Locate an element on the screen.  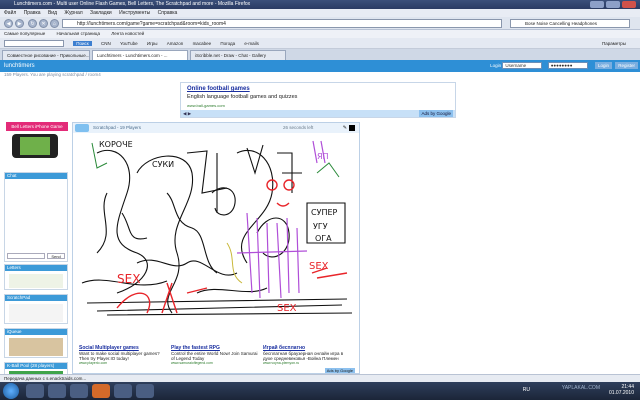
stop-icon: ✕ is located at coordinates (43, 23).